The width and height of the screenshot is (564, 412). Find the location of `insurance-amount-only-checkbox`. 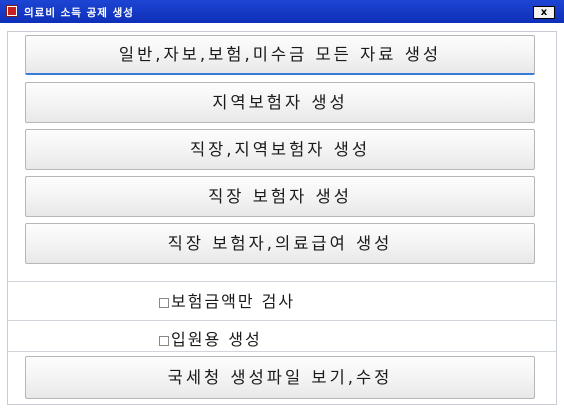

insurance-amount-only-checkbox is located at coordinates (164, 303).